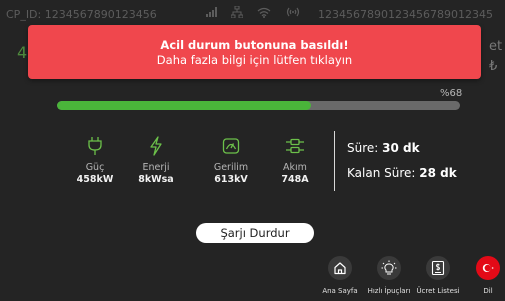  I want to click on gauge-icon, so click(231, 146).